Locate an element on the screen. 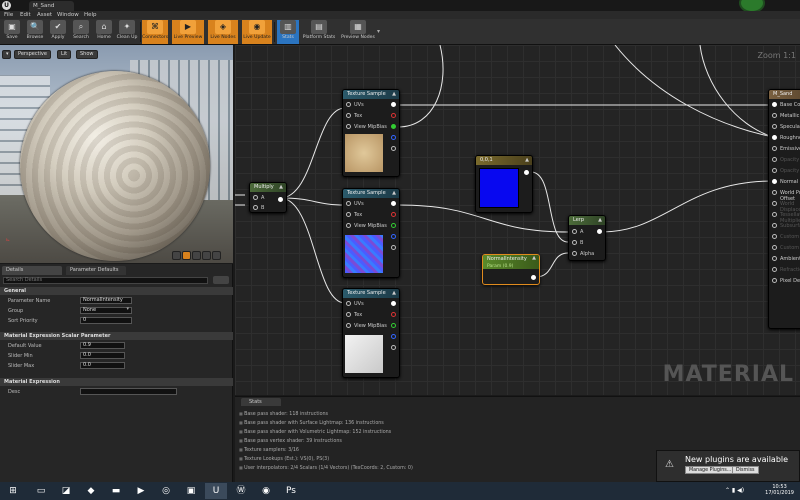 This screenshot has width=800, height=500. menu-file: File is located at coordinates (8, 15).